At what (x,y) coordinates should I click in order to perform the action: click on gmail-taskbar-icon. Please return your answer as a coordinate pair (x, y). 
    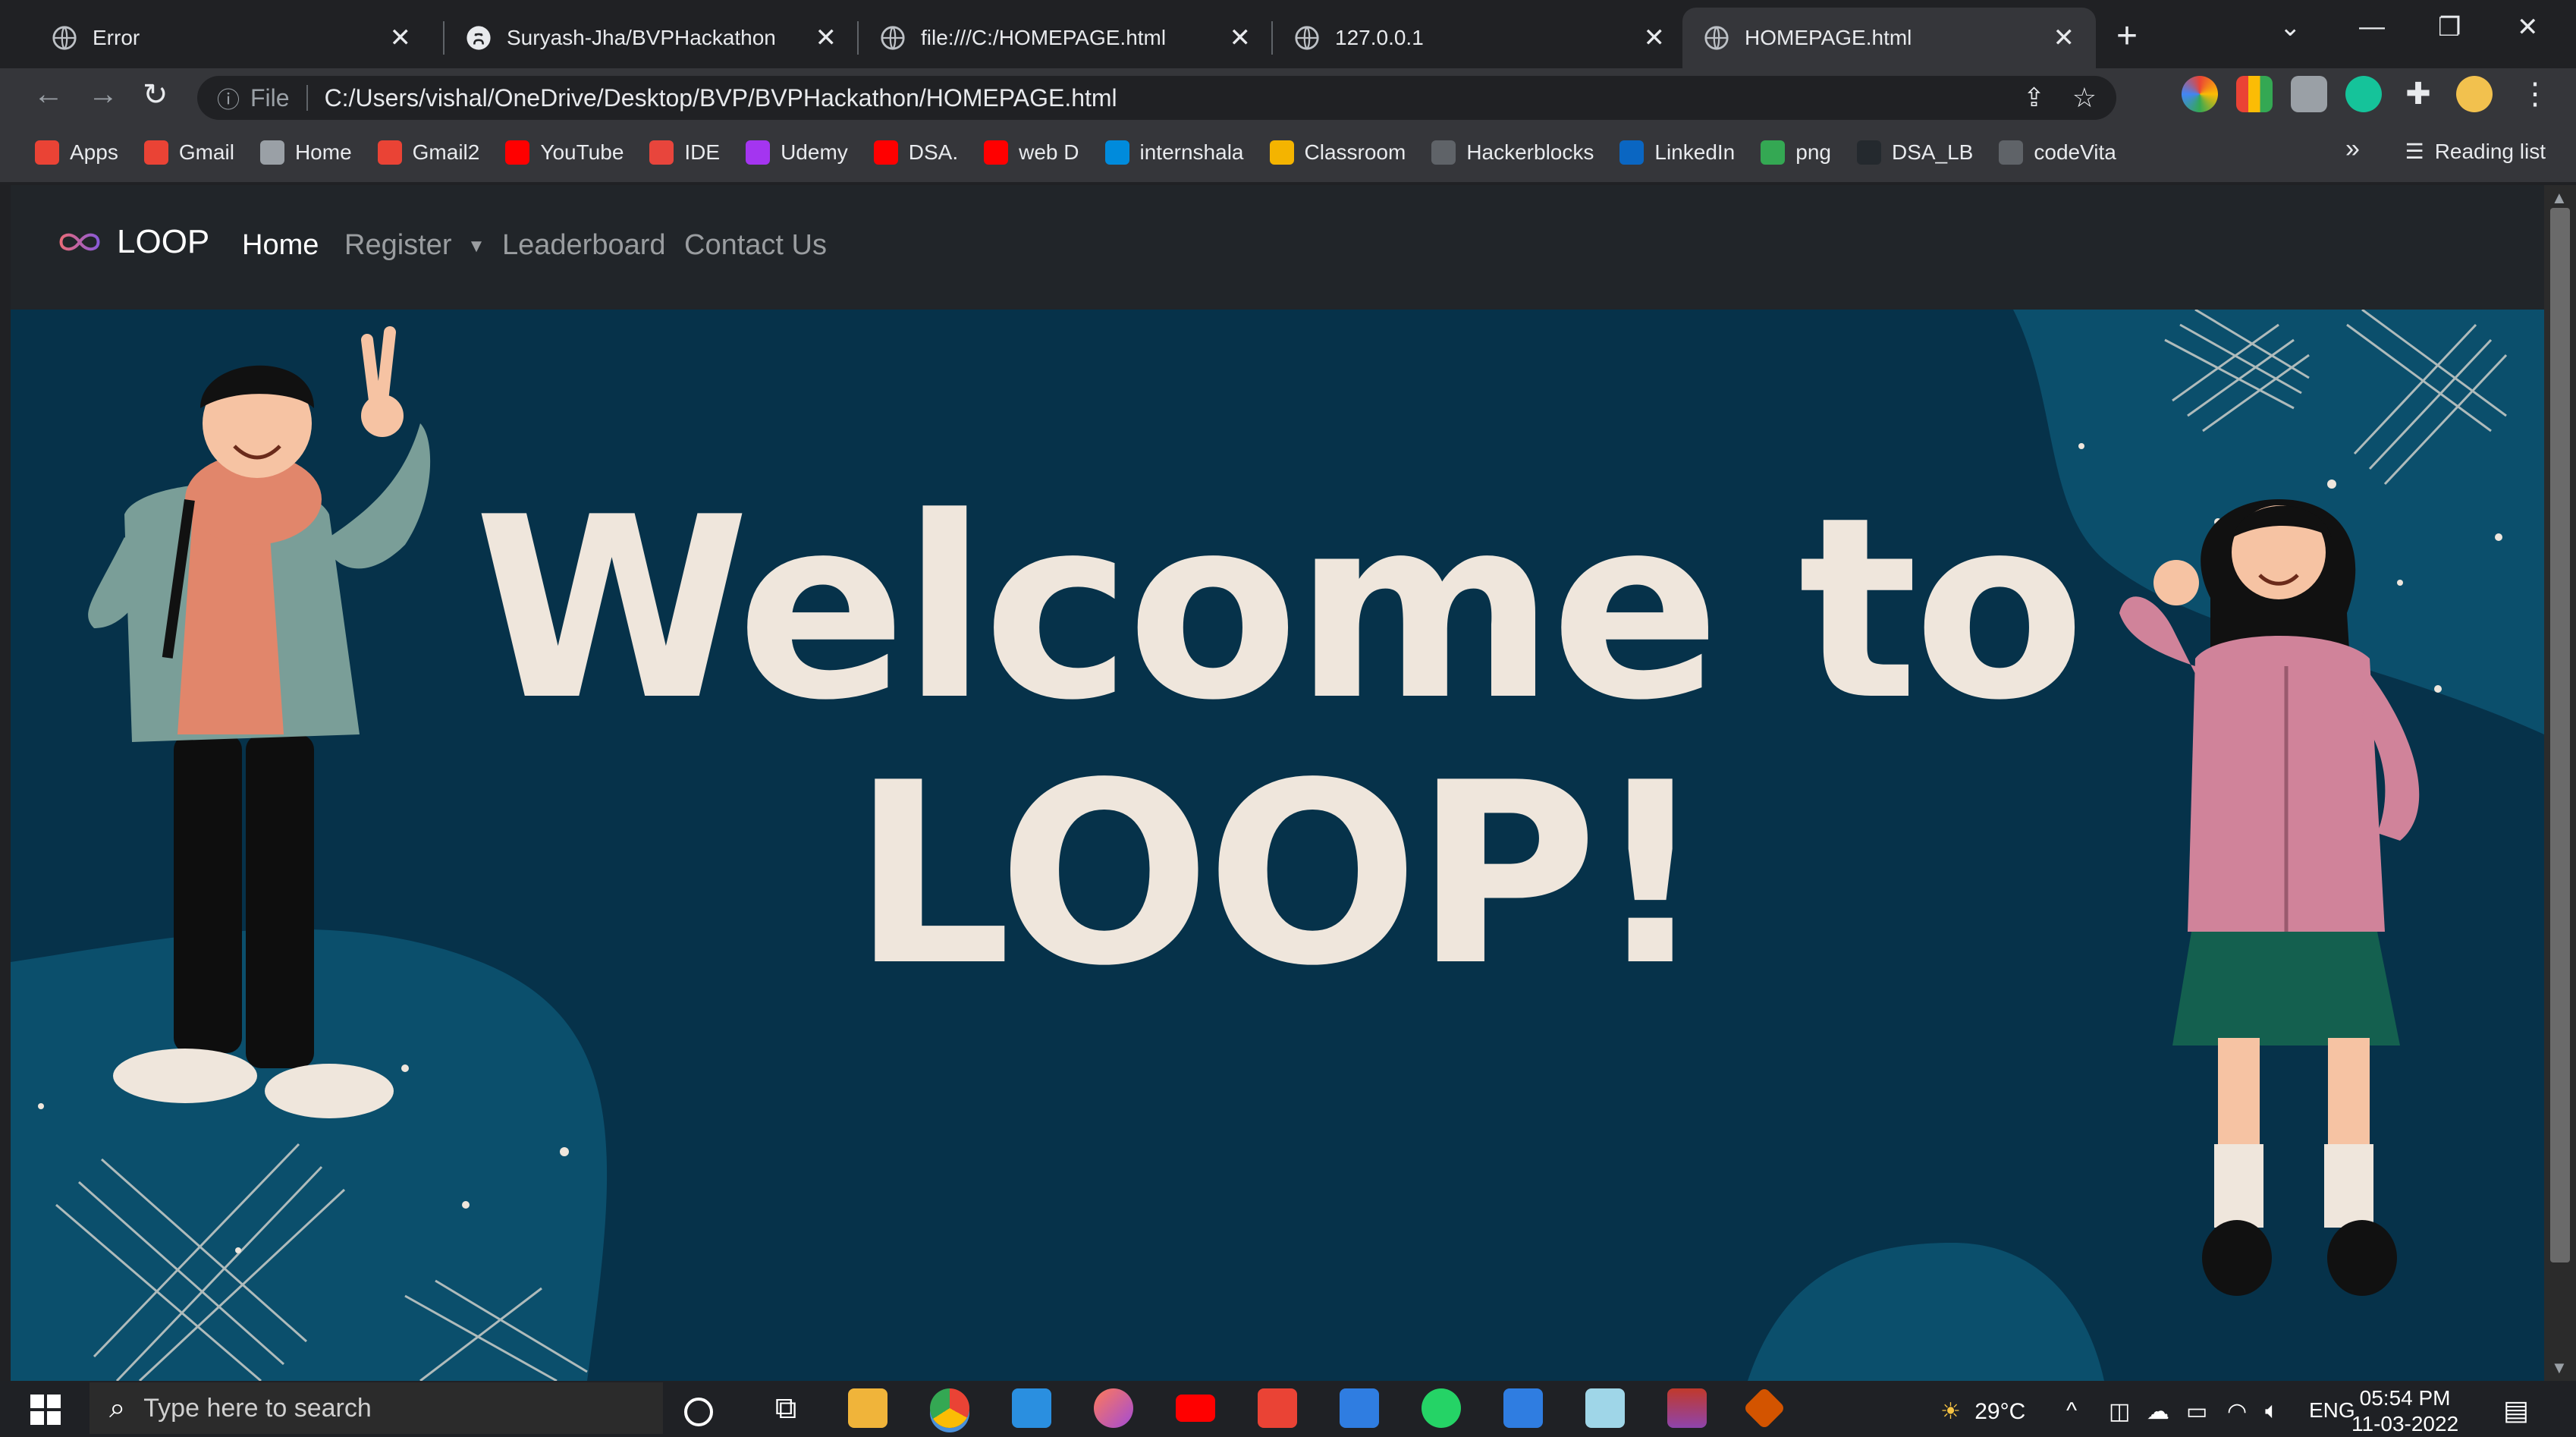
    Looking at the image, I should click on (1277, 1408).